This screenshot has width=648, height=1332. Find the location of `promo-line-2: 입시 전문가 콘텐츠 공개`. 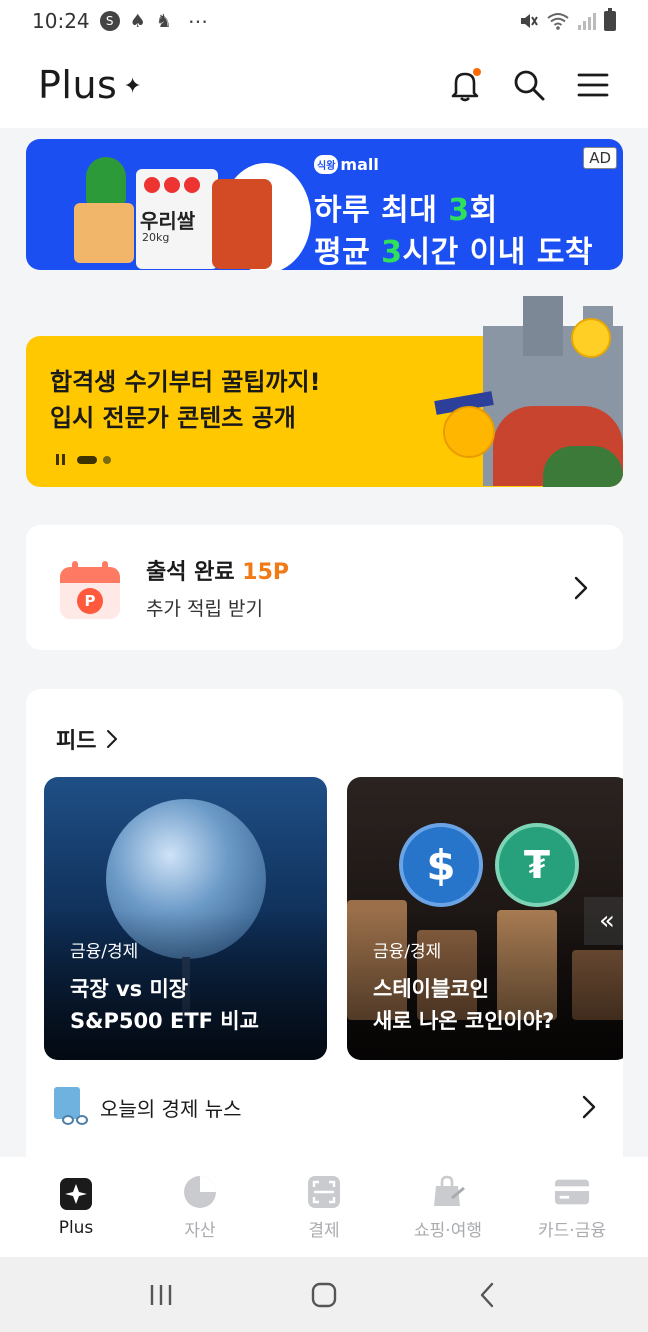

promo-line-2: 입시 전문가 콘텐츠 공개 is located at coordinates (173, 418).